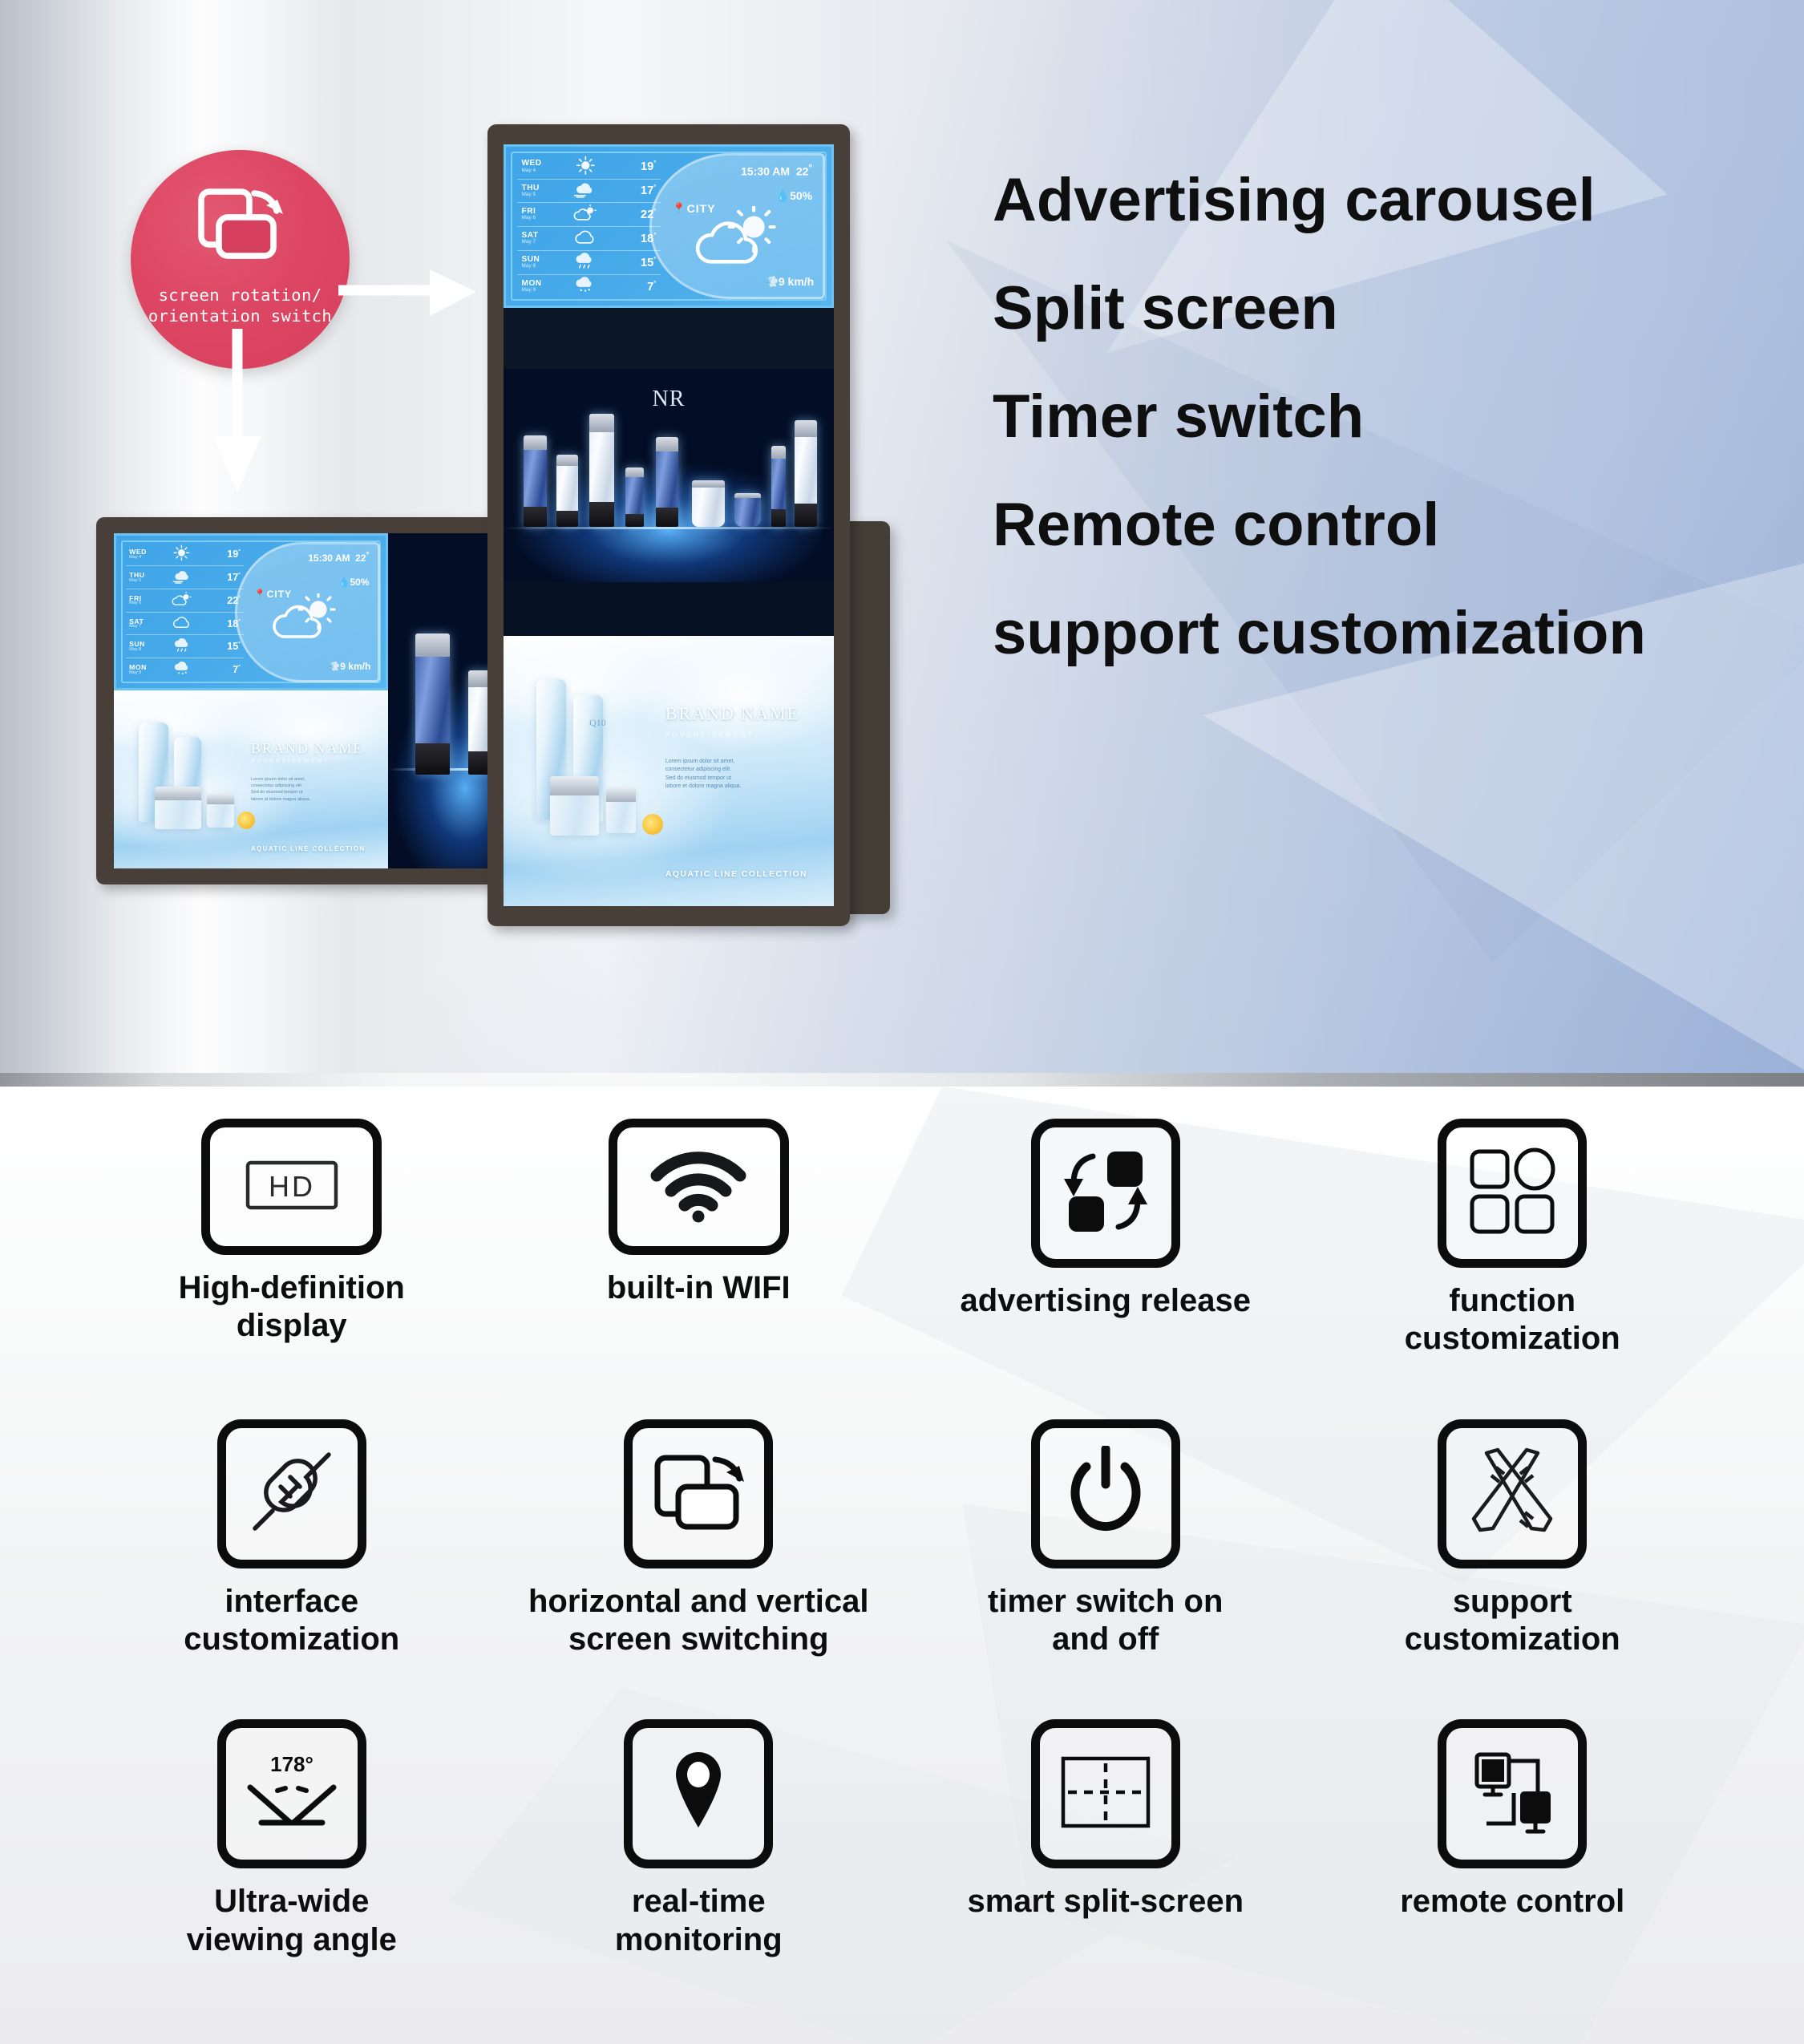 This screenshot has width=1804, height=2044. Describe the element at coordinates (585, 262) in the screenshot. I see `rain-cloud-icon` at that location.